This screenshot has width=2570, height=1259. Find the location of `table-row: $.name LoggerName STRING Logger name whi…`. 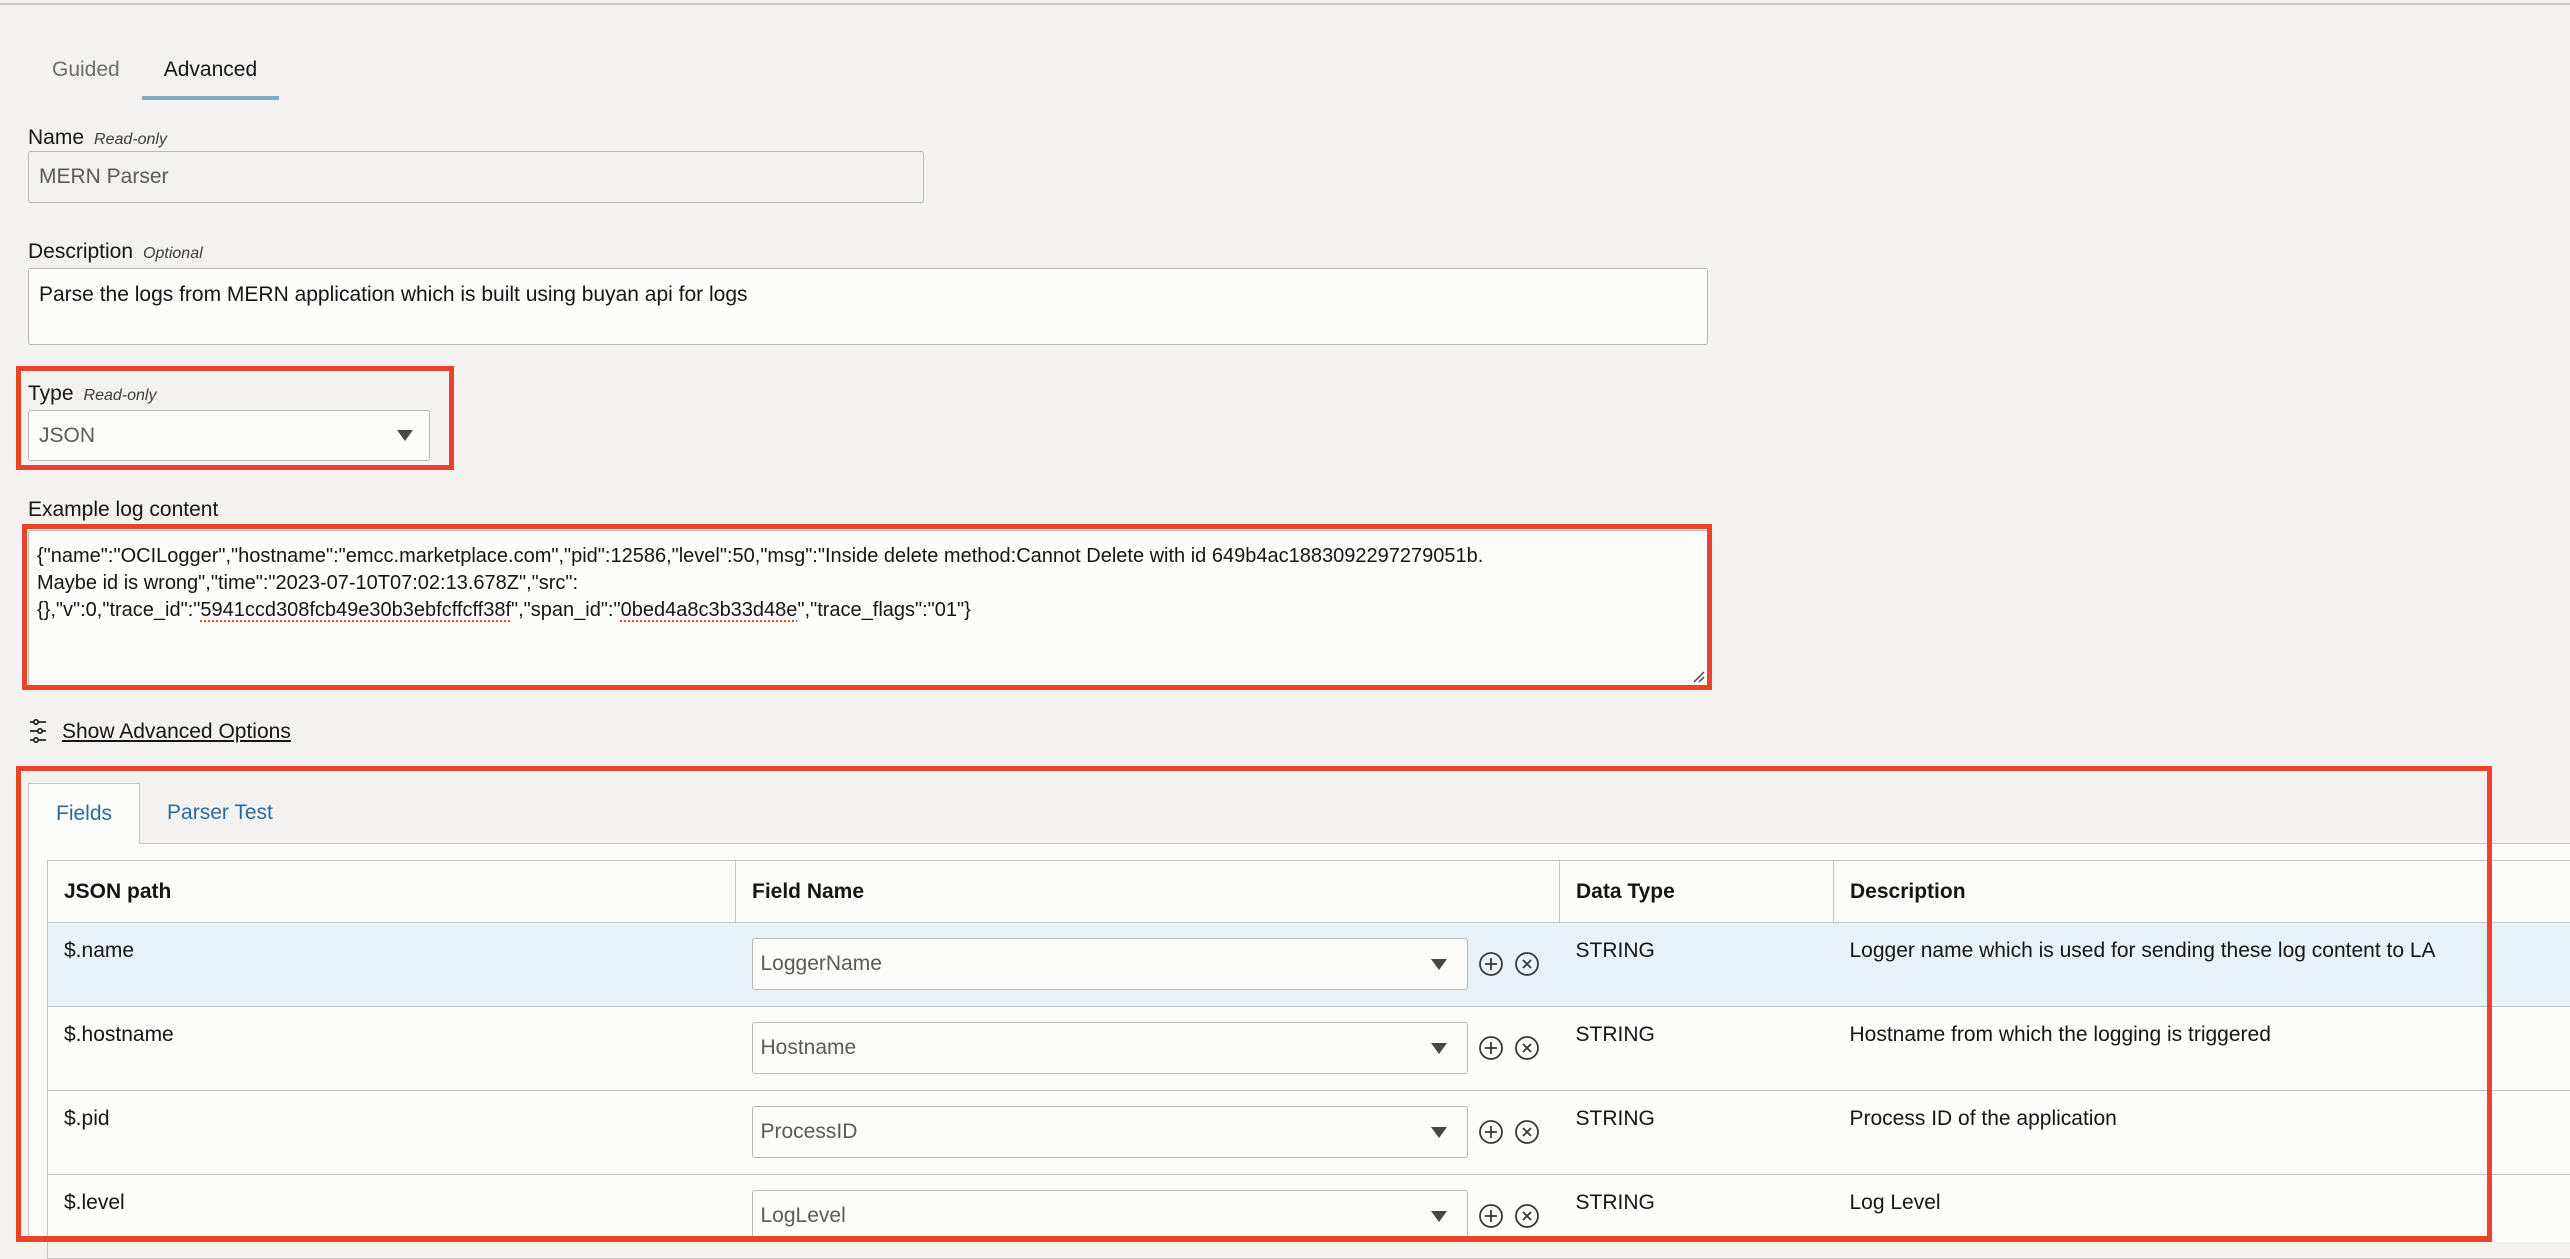

table-row: $.name LoggerName STRING Logger name whi… is located at coordinates (1309, 965).